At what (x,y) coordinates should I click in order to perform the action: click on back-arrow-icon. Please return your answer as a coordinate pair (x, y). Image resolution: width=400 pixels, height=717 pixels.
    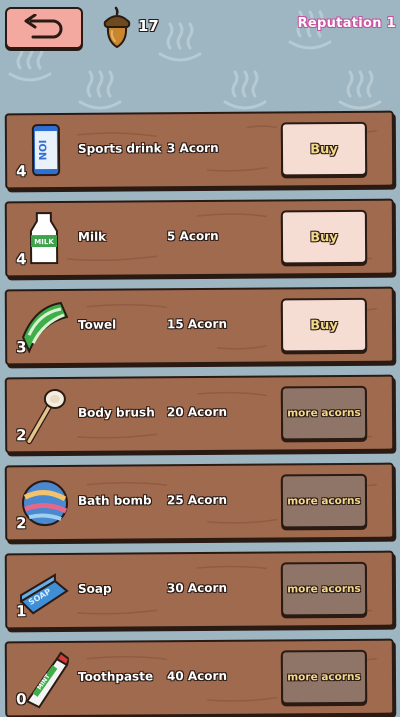
    Looking at the image, I should click on (43, 26).